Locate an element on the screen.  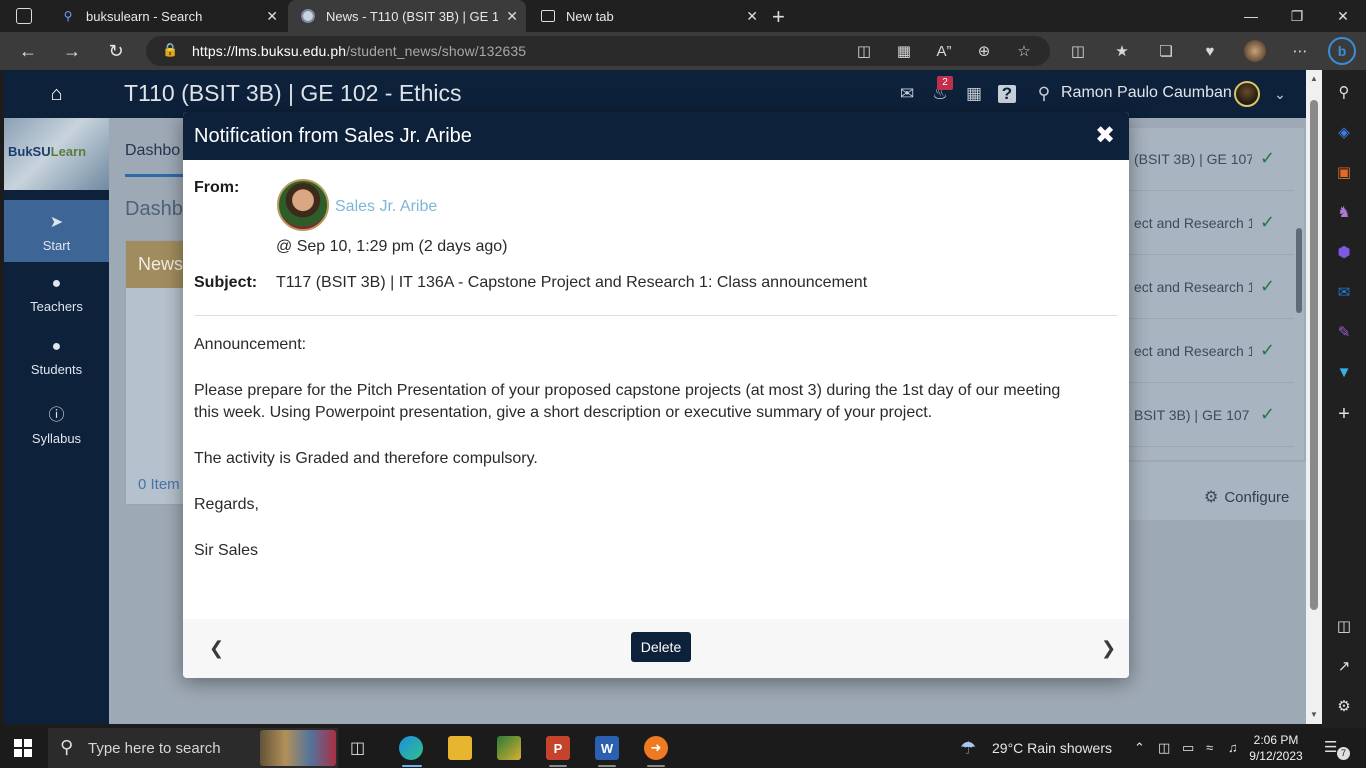
avatar is located at coordinates (1247, 94).